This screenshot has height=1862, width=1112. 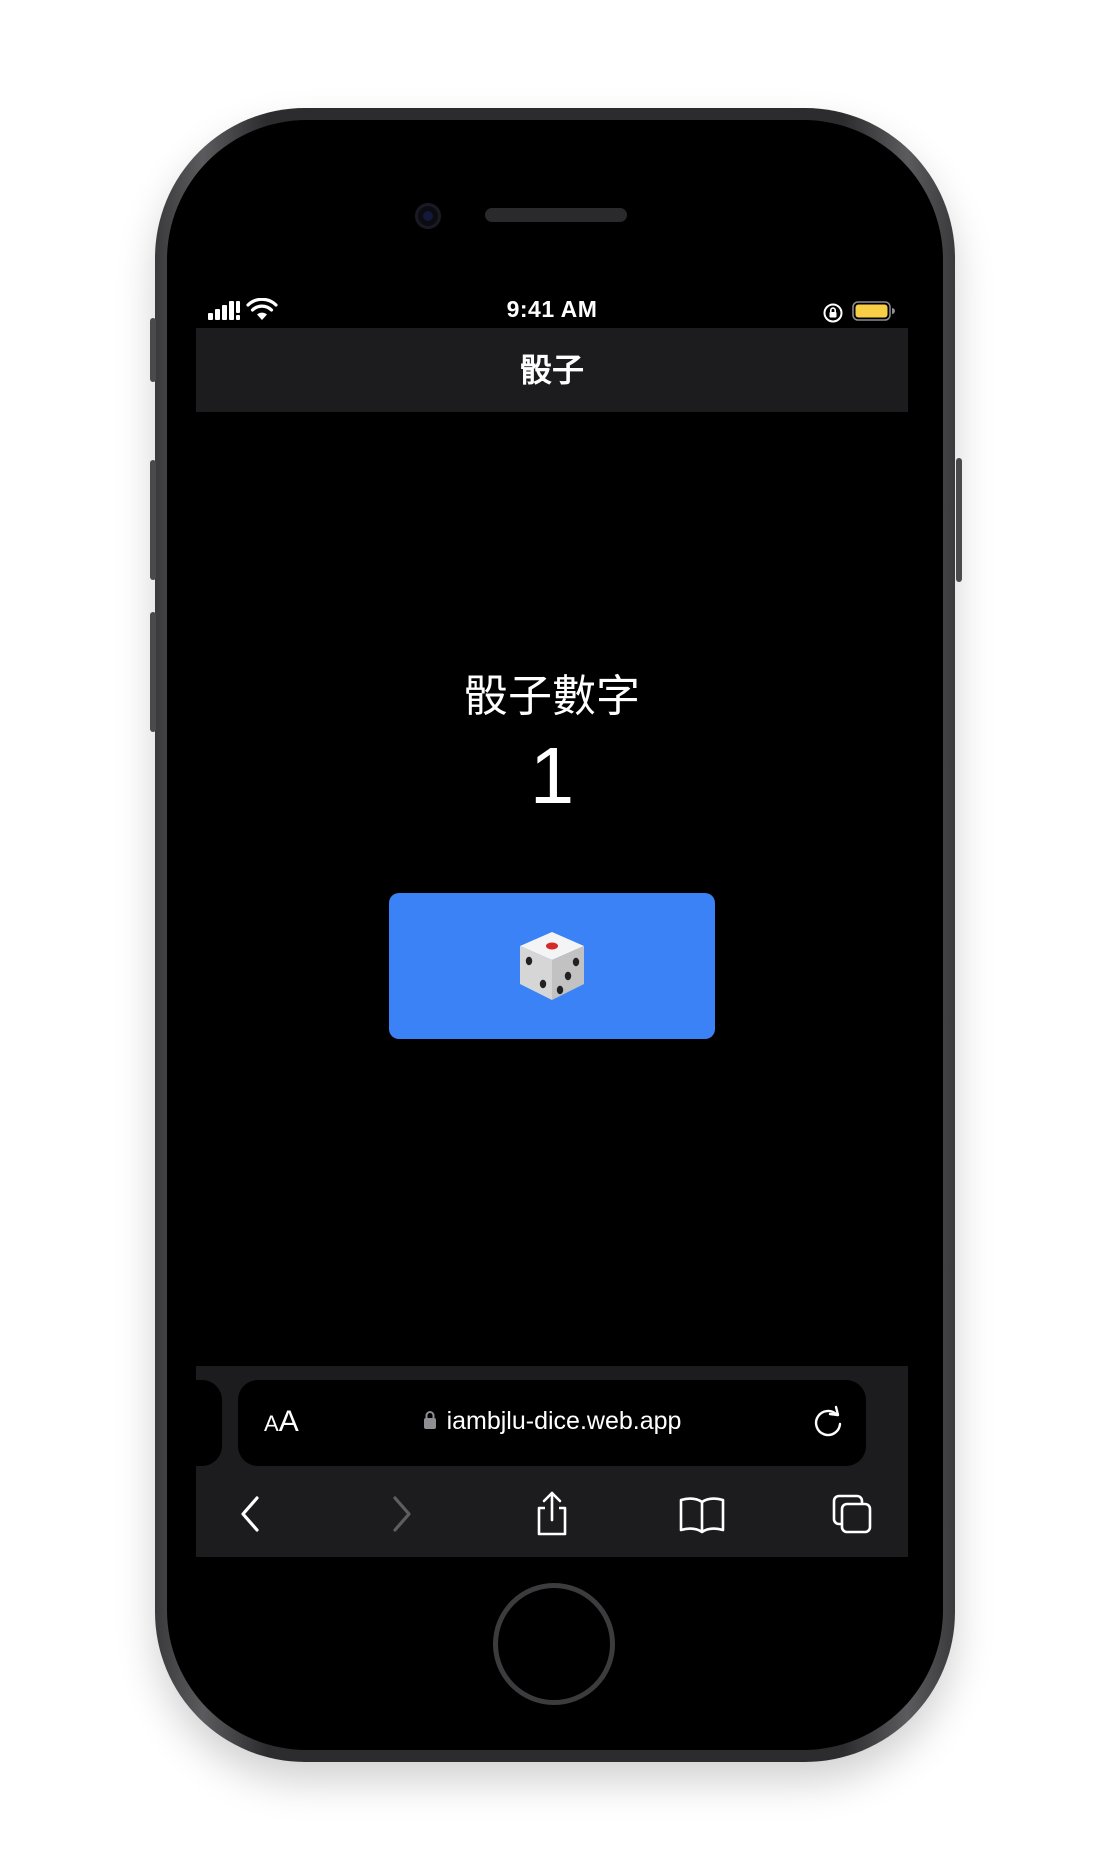 What do you see at coordinates (556, 215) in the screenshot?
I see `earpiece-speaker` at bounding box center [556, 215].